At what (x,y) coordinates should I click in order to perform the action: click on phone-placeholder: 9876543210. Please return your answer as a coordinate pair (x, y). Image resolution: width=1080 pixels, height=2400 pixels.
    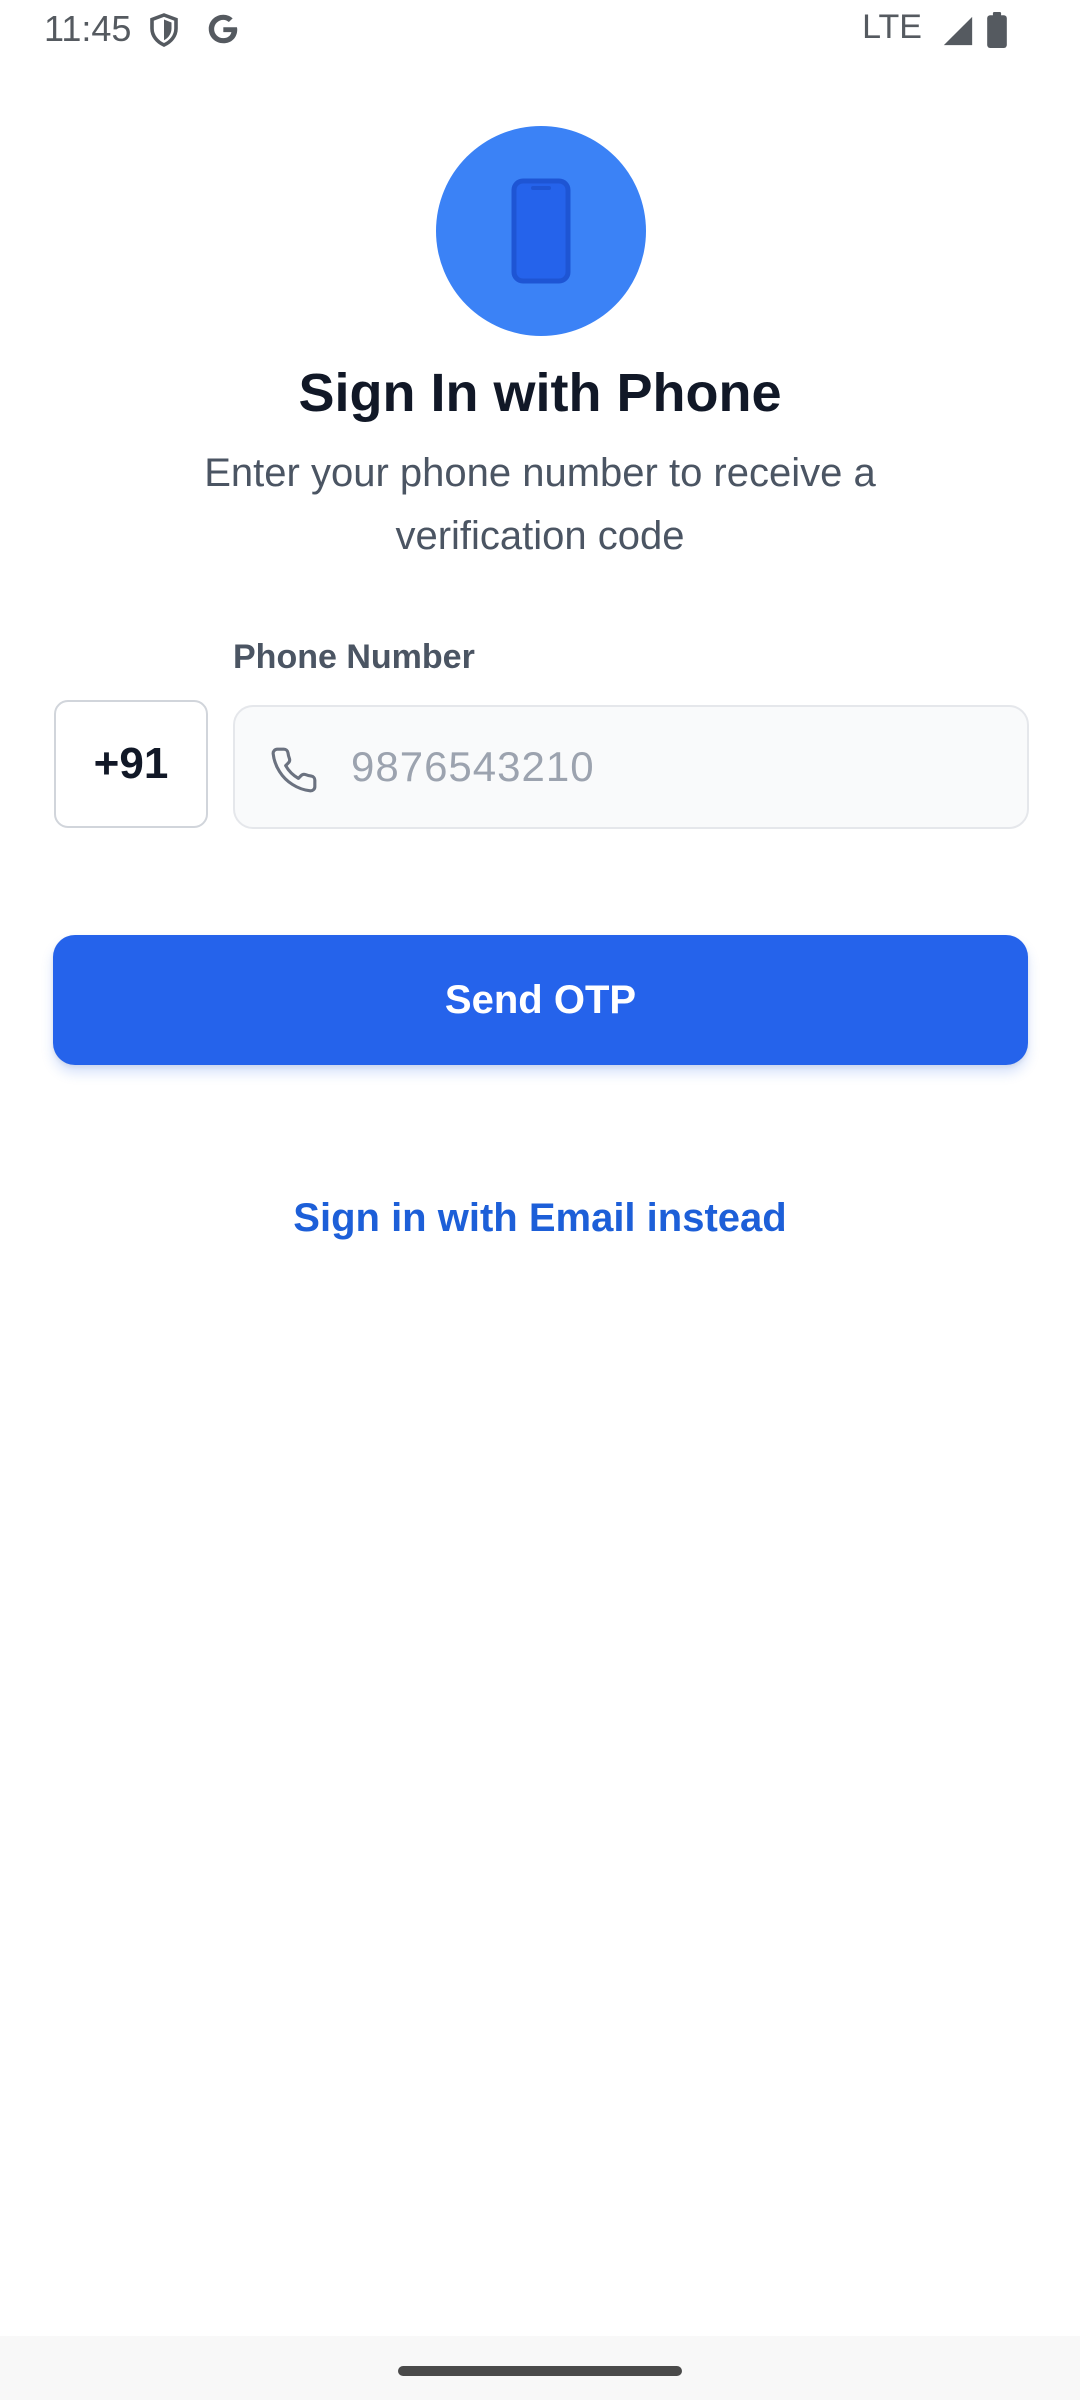
    Looking at the image, I should click on (473, 766).